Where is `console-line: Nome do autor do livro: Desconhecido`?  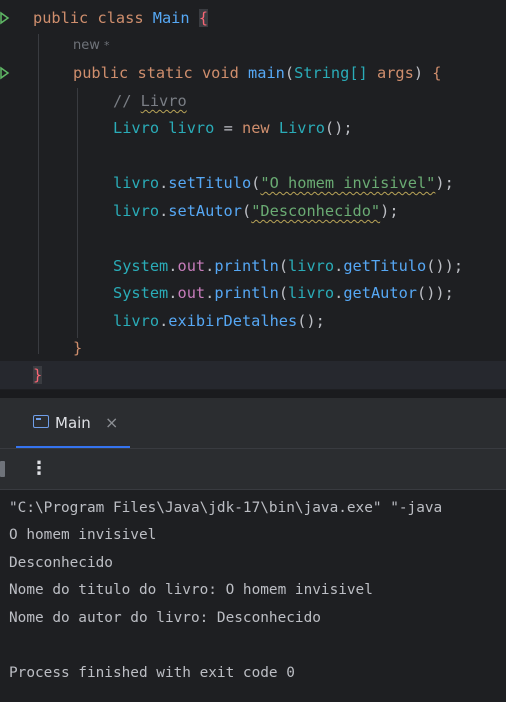
console-line: Nome do autor do livro: Desconhecido is located at coordinates (165, 618).